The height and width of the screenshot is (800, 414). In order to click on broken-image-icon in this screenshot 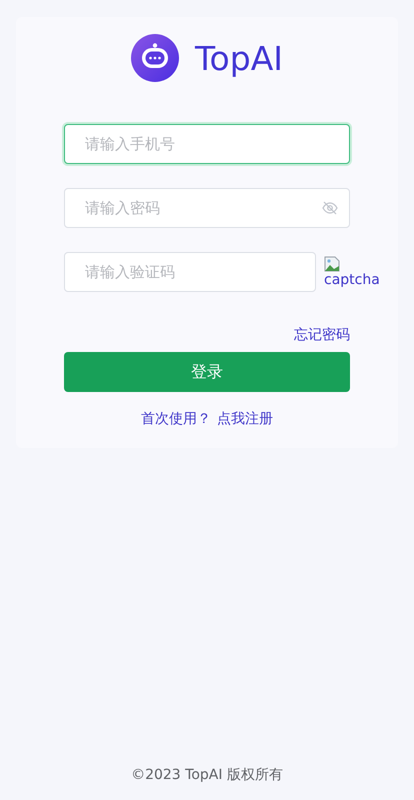, I will do `click(332, 264)`.